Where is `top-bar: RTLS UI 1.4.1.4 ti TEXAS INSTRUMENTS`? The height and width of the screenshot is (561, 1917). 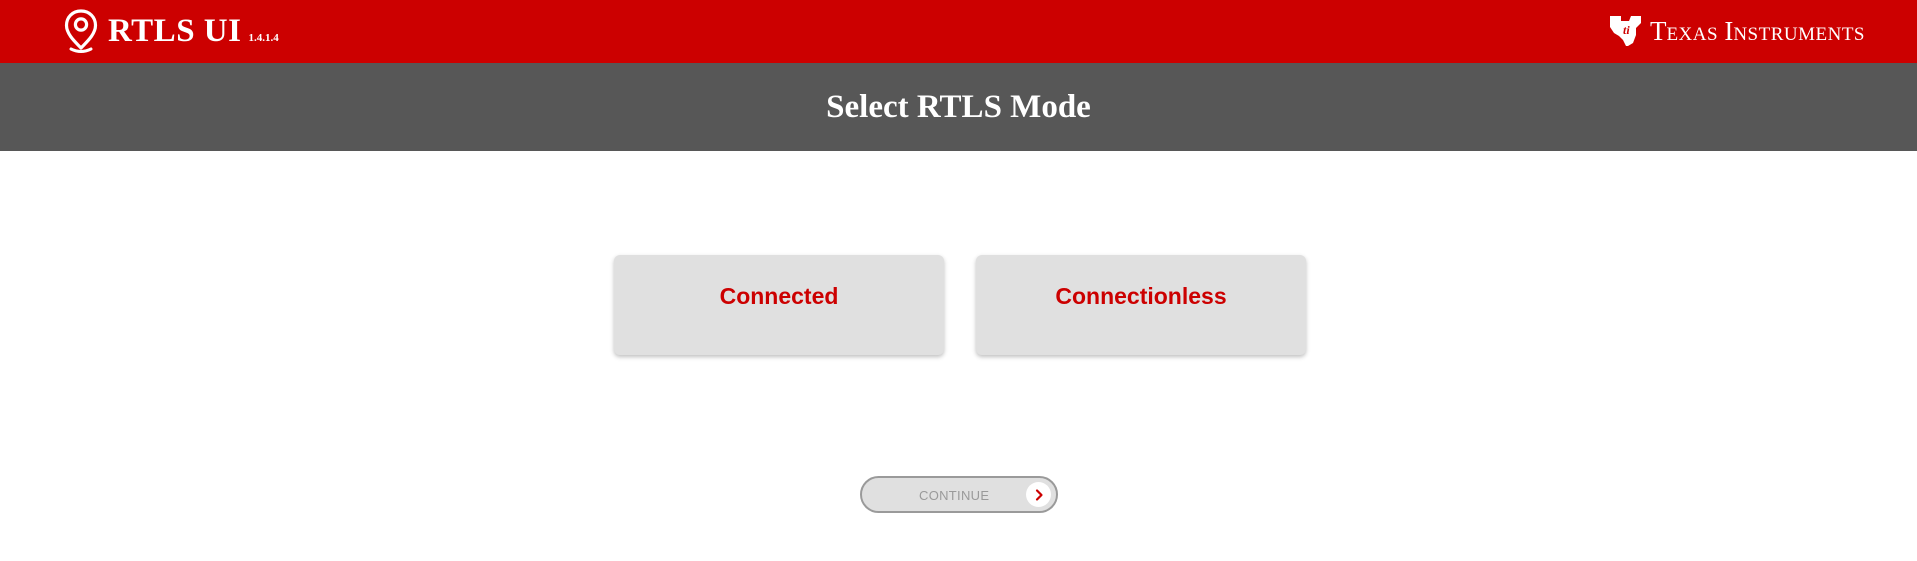 top-bar: RTLS UI 1.4.1.4 ti TEXAS INSTRUMENTS is located at coordinates (958, 31).